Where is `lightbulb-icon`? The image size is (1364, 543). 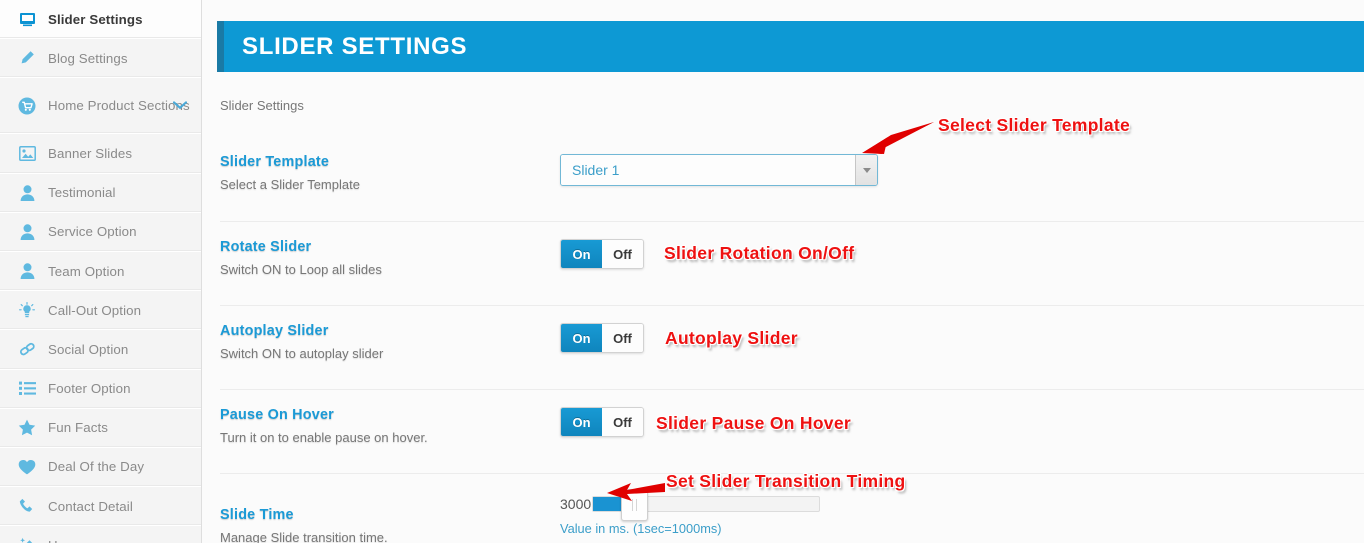 lightbulb-icon is located at coordinates (27, 310).